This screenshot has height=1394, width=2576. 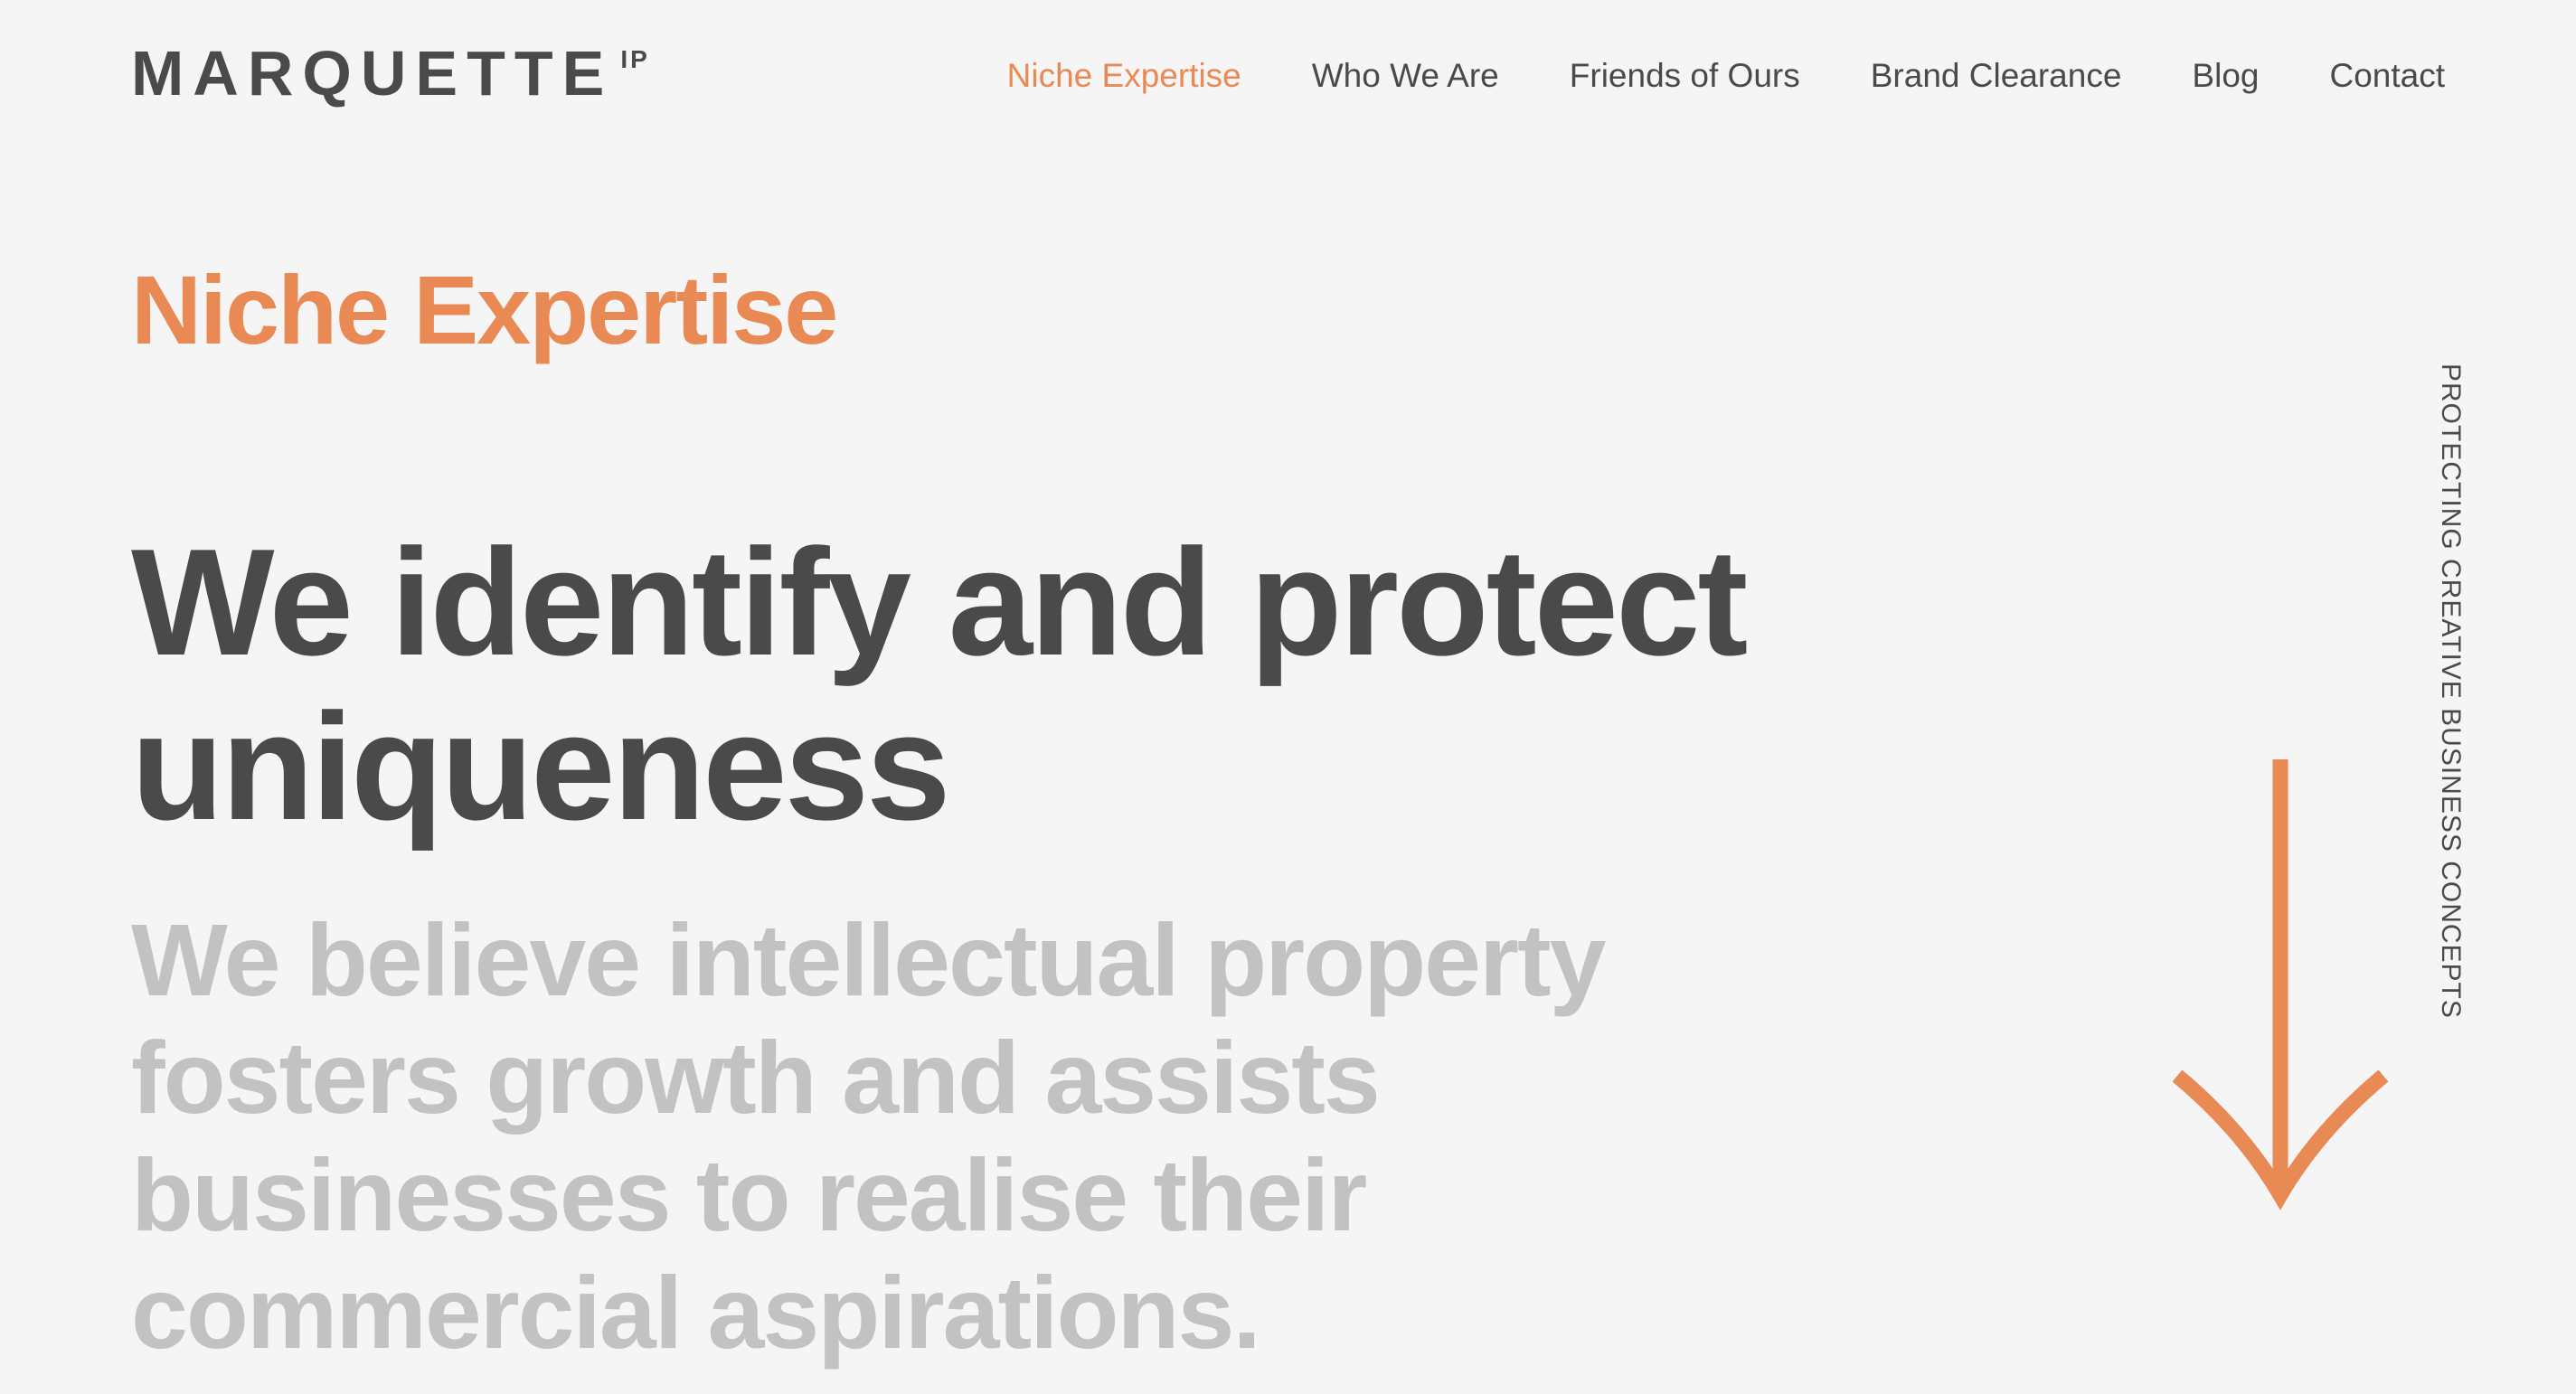 What do you see at coordinates (1997, 75) in the screenshot?
I see `nav-item-brand-clearance: Brand Clearance` at bounding box center [1997, 75].